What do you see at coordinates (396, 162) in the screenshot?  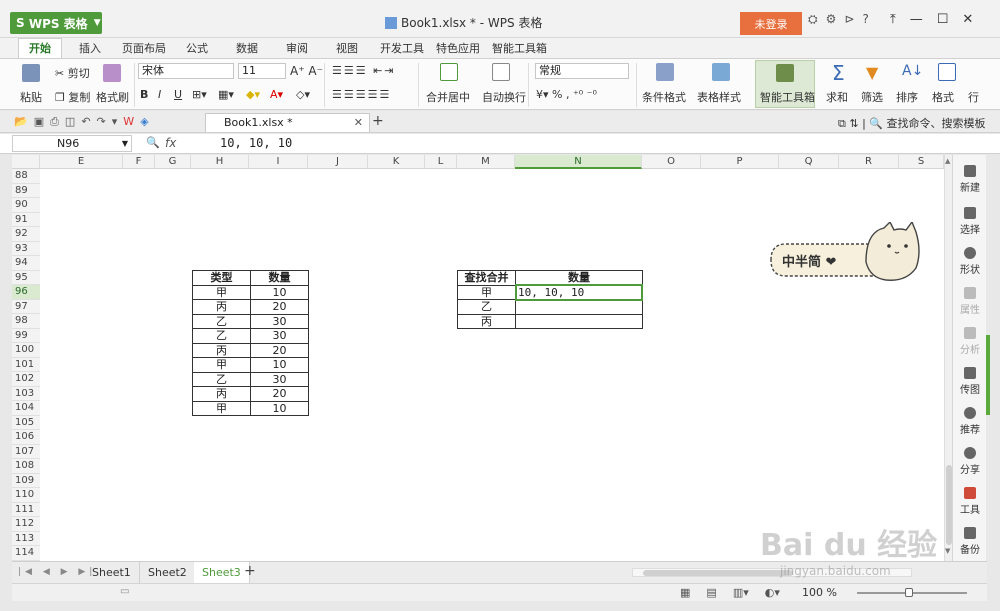 I see `col-header-k: K` at bounding box center [396, 162].